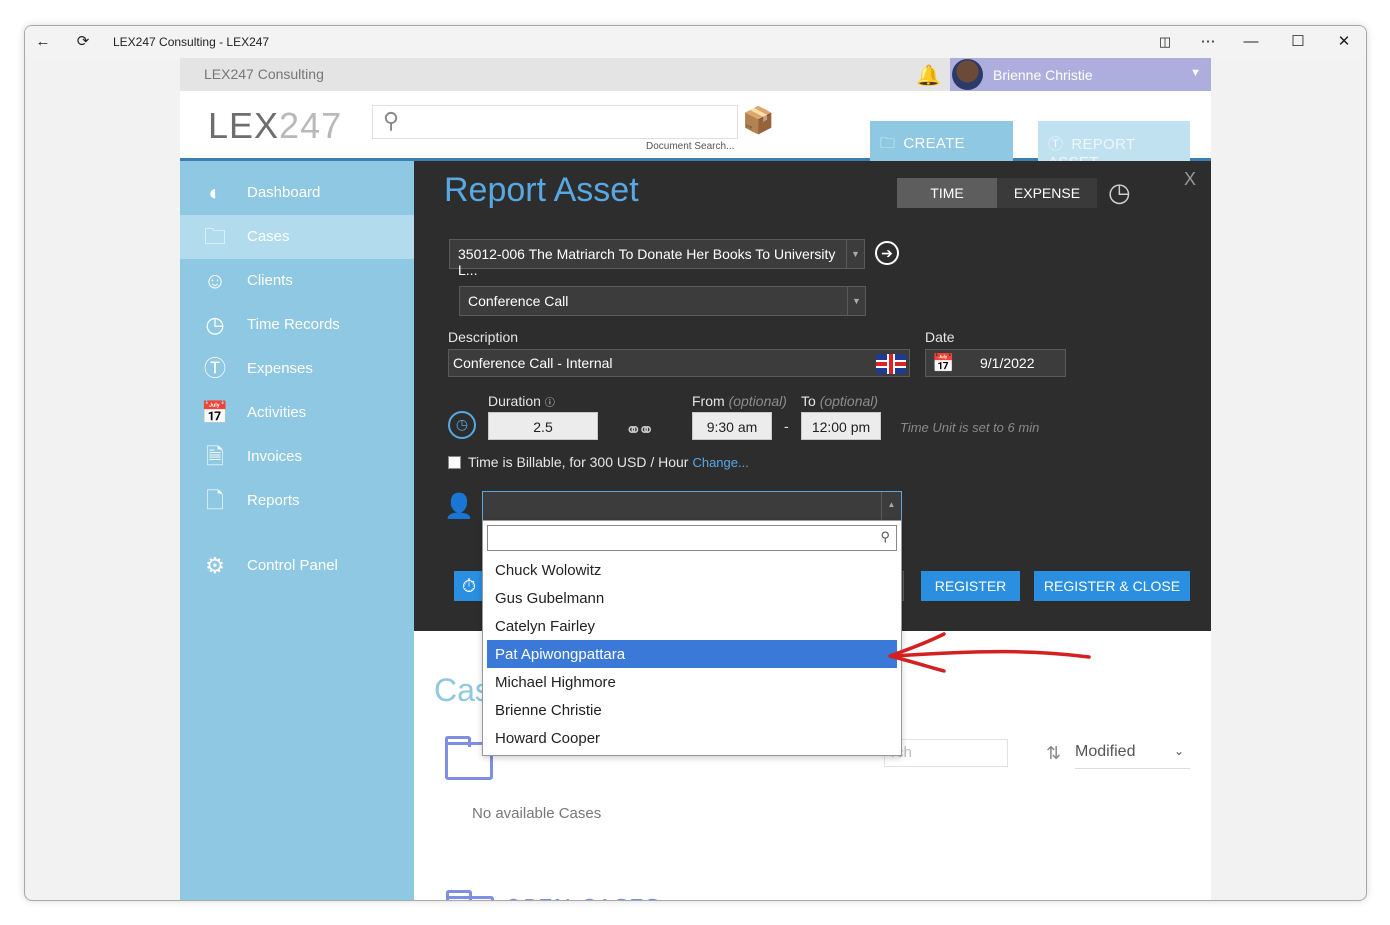 The width and height of the screenshot is (1390, 925). Describe the element at coordinates (970, 427) in the screenshot. I see `time-unit-hint: Time Unit is set to 6 min` at that location.